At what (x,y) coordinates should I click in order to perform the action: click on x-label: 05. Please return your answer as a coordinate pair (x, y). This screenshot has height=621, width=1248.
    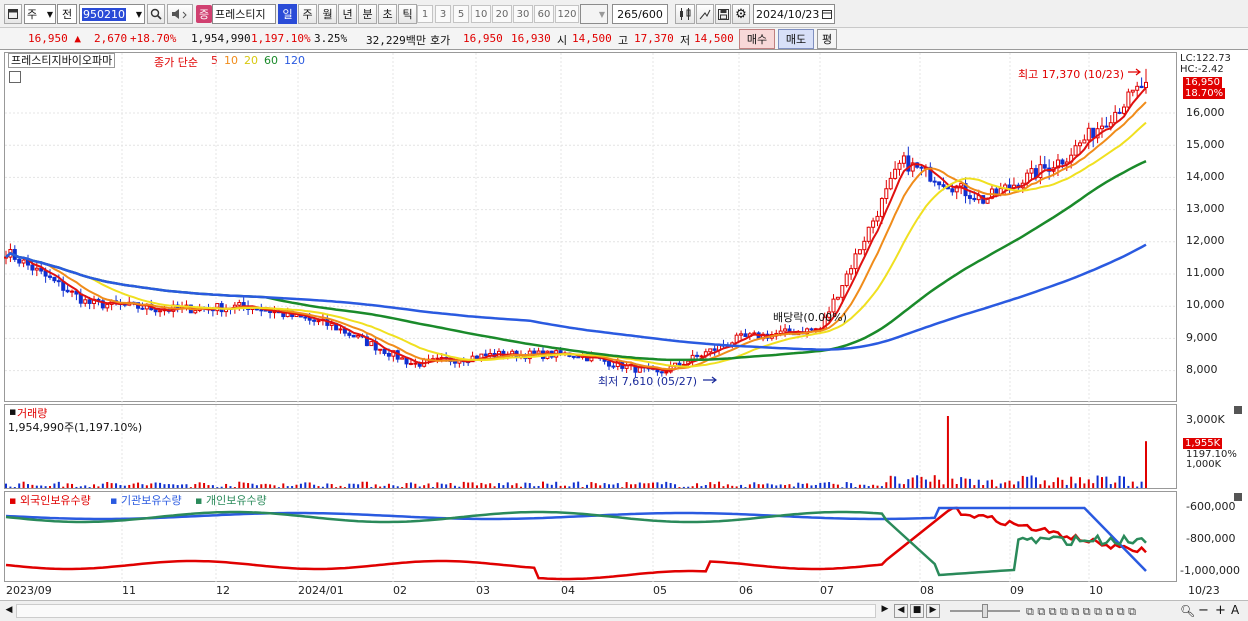
    Looking at the image, I should click on (660, 590).